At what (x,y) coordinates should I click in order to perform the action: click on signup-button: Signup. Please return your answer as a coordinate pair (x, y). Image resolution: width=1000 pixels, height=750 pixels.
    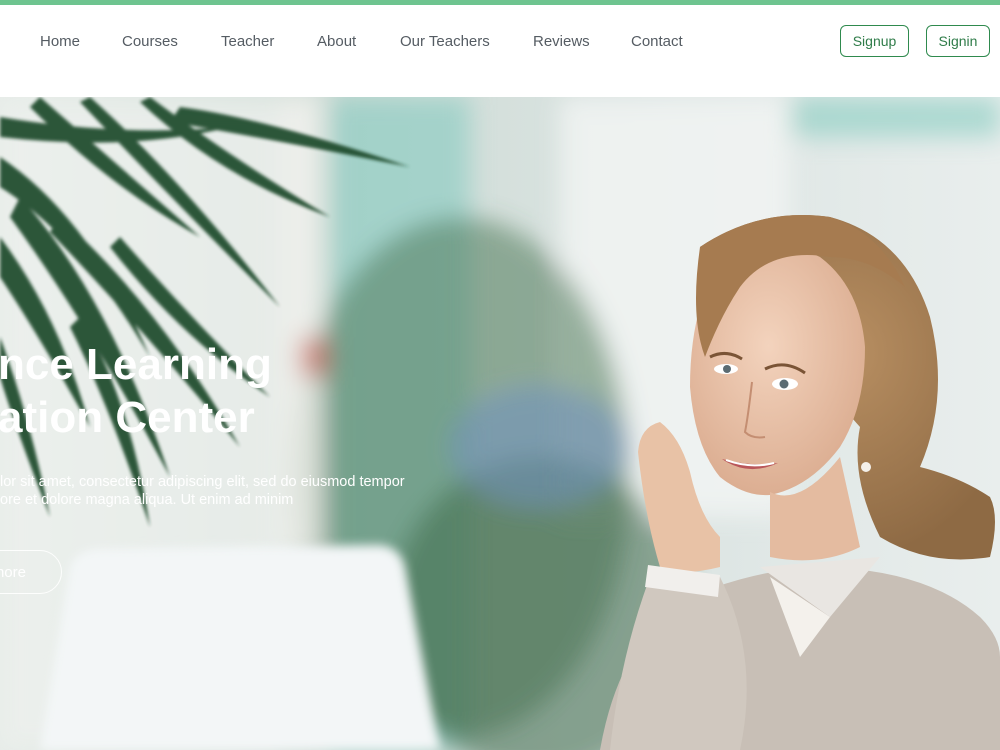
    Looking at the image, I should click on (874, 41).